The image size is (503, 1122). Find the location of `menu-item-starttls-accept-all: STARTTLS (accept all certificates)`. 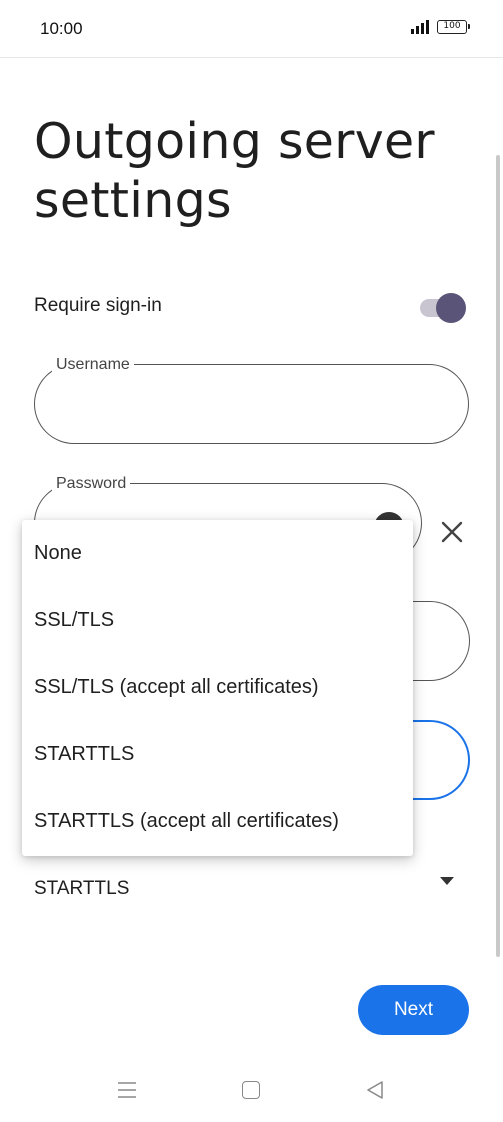

menu-item-starttls-accept-all: STARTTLS (accept all certificates) is located at coordinates (217, 821).